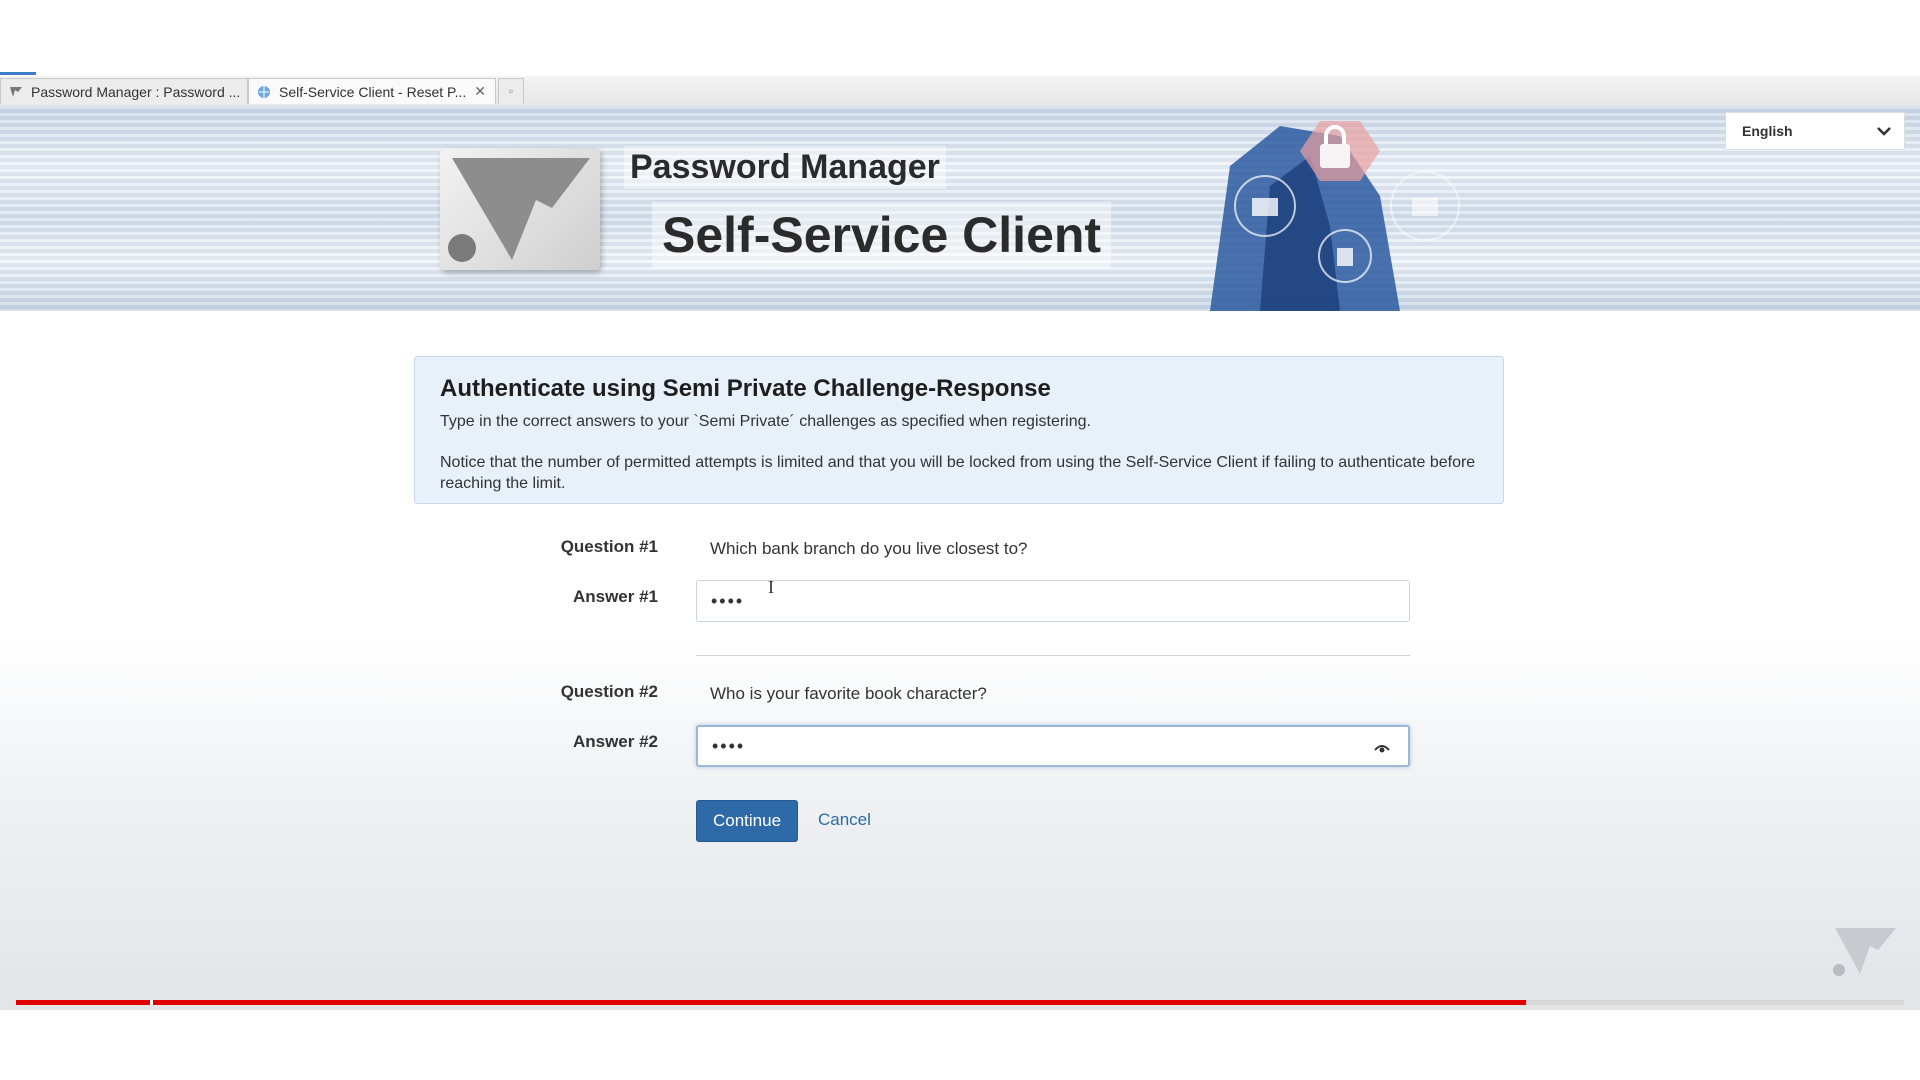 This screenshot has width=1920, height=1080. What do you see at coordinates (1340, 208) in the screenshot?
I see `security-hero-image` at bounding box center [1340, 208].